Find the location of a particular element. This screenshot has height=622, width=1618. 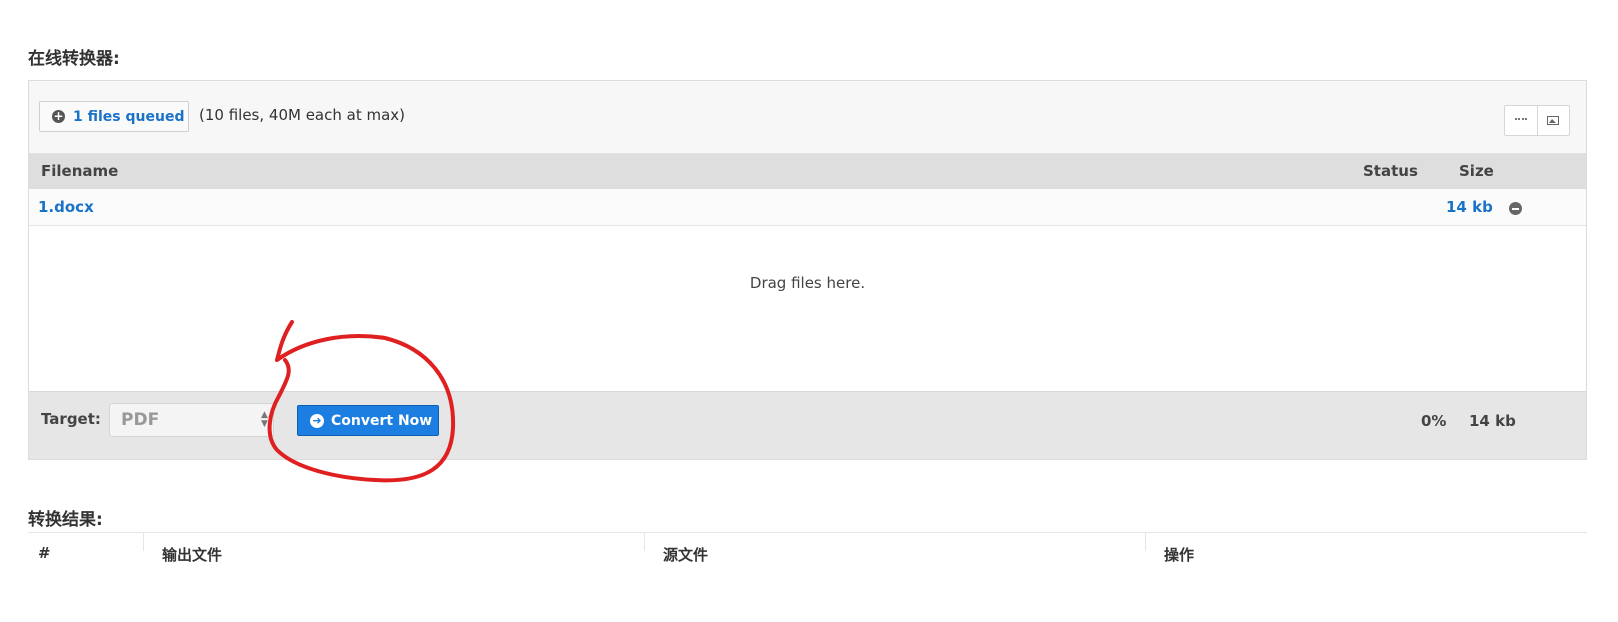

total-size: 14 kb is located at coordinates (1492, 421).